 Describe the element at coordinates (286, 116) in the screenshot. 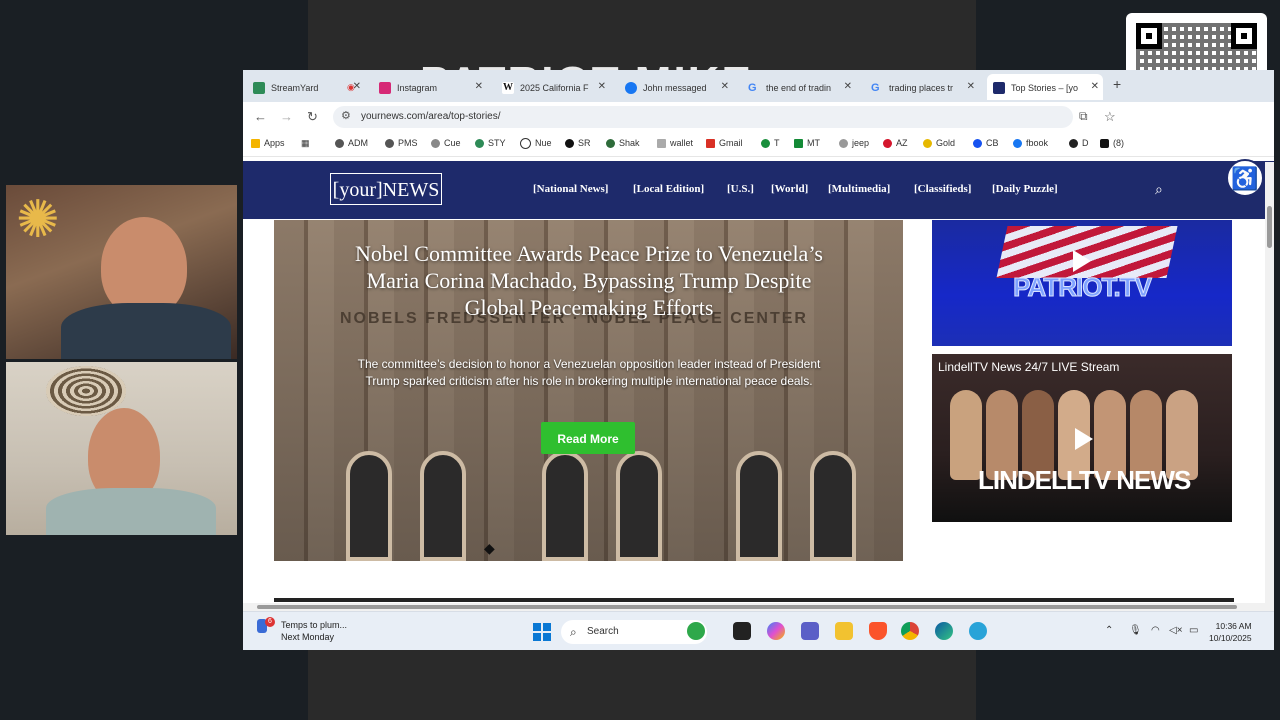

I see `forward-icon: →` at that location.